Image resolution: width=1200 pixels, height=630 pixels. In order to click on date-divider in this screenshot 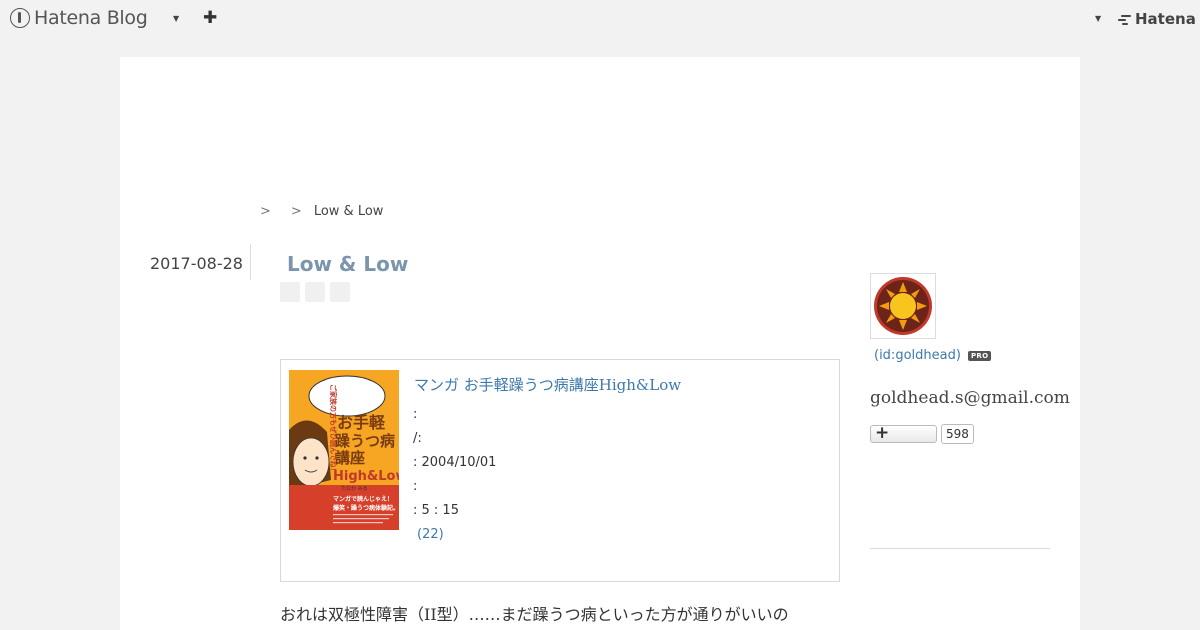, I will do `click(250, 262)`.